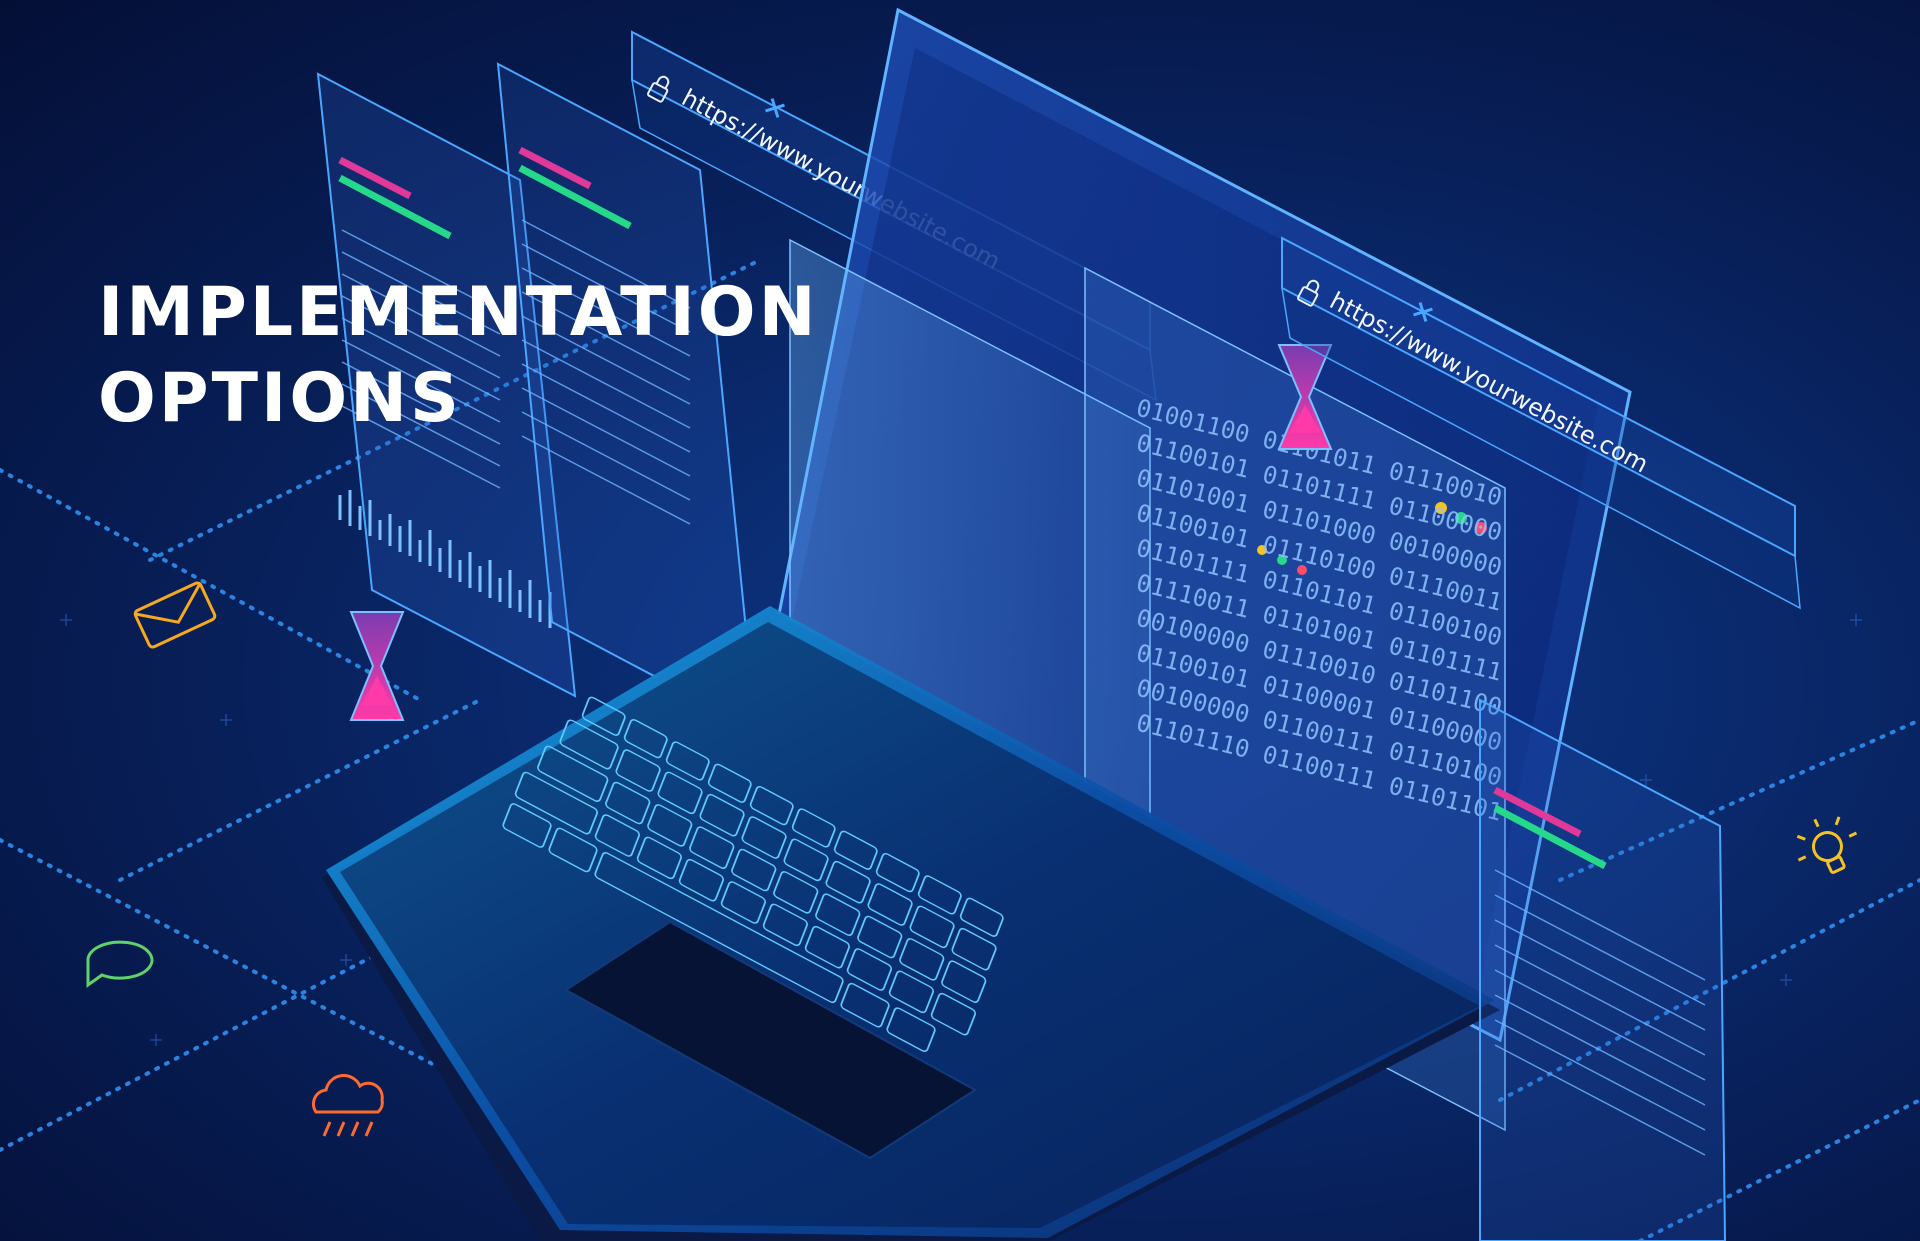 This screenshot has width=1920, height=1241. I want to click on page-title: IMPLEMENTATION OPTIONS, so click(458, 356).